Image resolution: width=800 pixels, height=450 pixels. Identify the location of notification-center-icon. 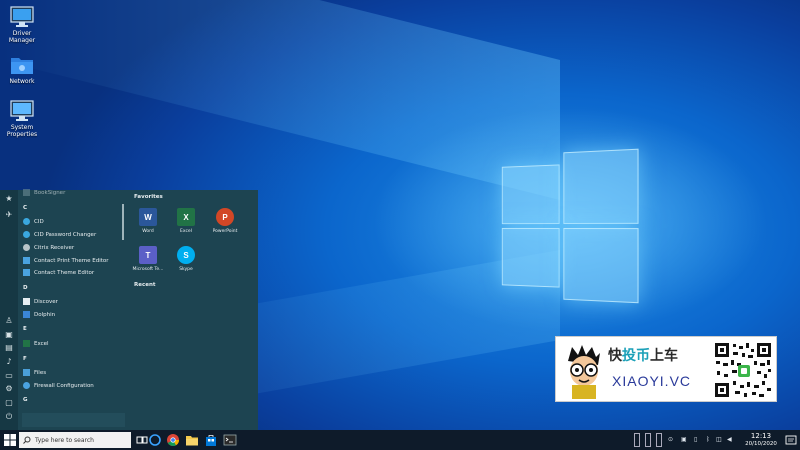
(791, 440).